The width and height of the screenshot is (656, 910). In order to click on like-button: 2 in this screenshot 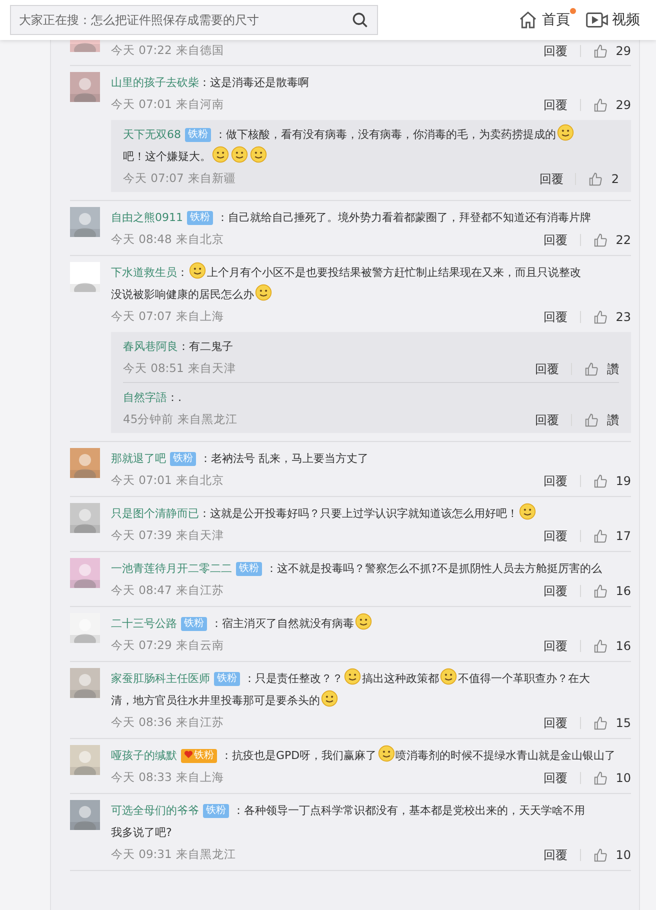, I will do `click(603, 179)`.